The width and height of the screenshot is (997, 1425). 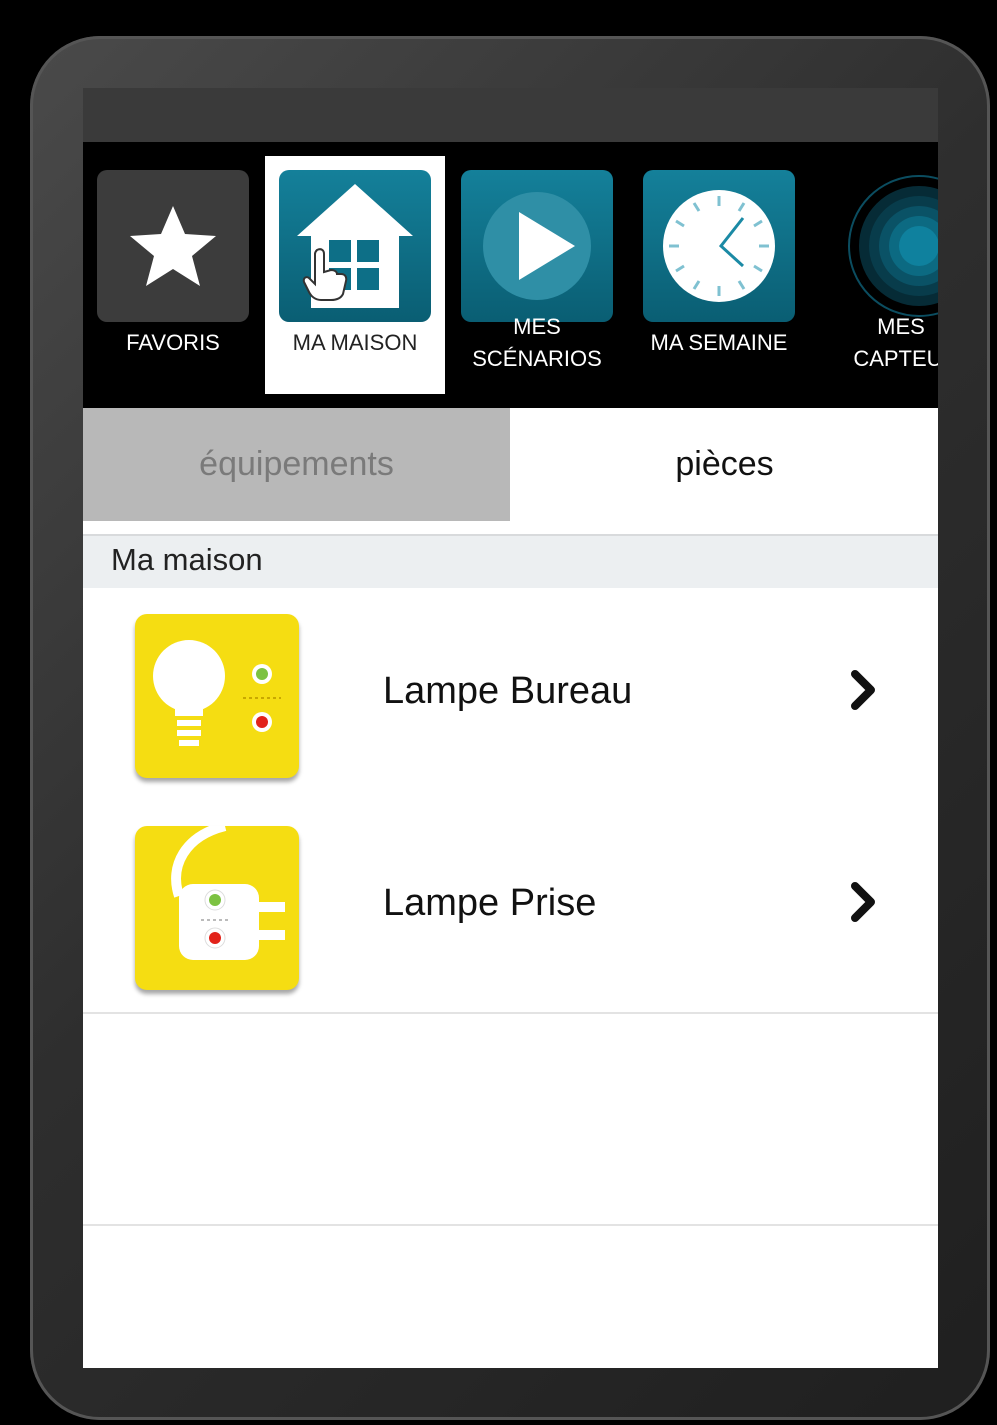 What do you see at coordinates (719, 342) in the screenshot?
I see `nav-label-ma-semaine: MA SEMAINE` at bounding box center [719, 342].